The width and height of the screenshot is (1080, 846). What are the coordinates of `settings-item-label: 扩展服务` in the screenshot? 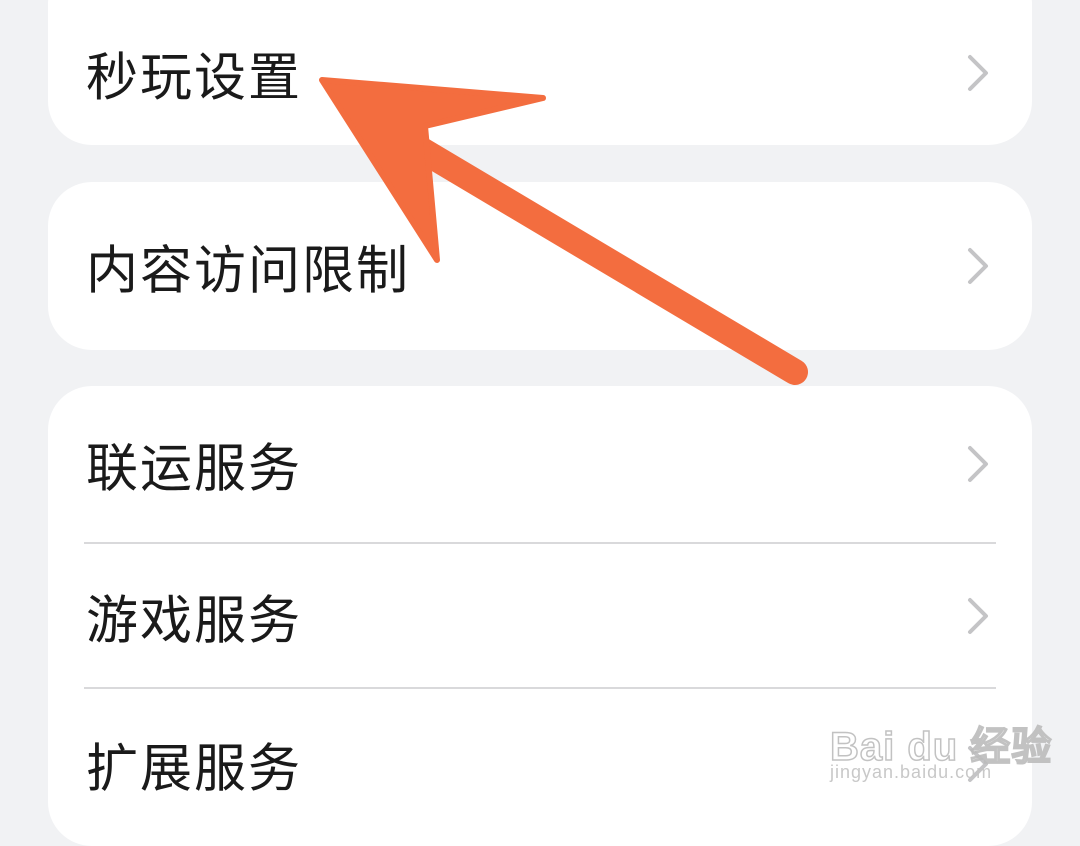 It's located at (194, 769).